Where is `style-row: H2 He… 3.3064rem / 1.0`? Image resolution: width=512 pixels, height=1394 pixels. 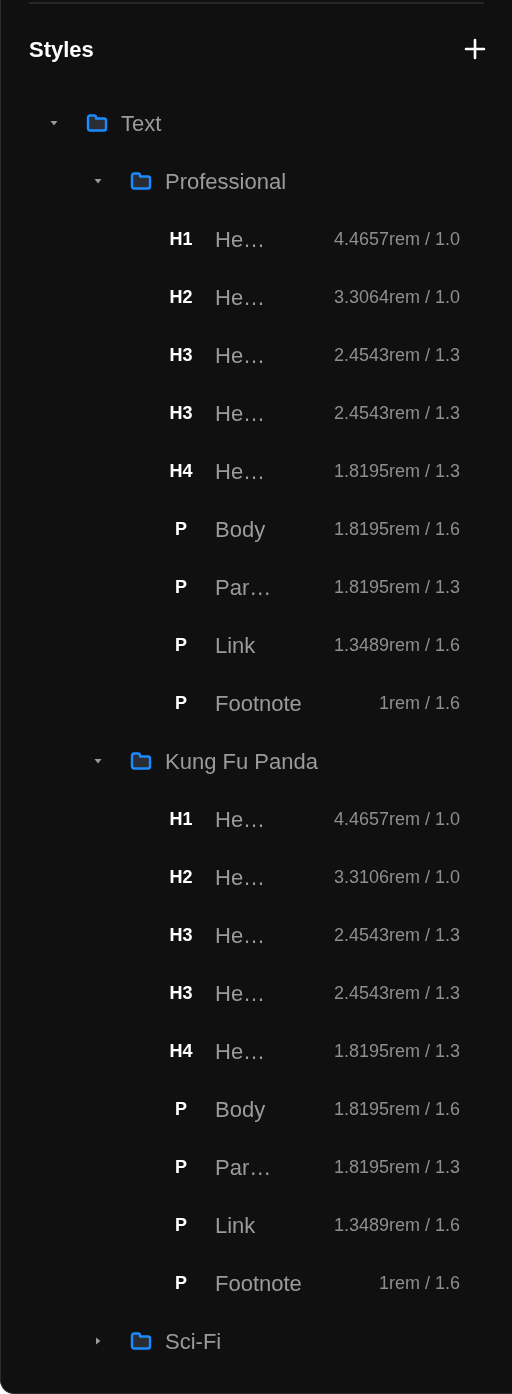
style-row: H2 He… 3.3064rem / 1.0 is located at coordinates (256, 297).